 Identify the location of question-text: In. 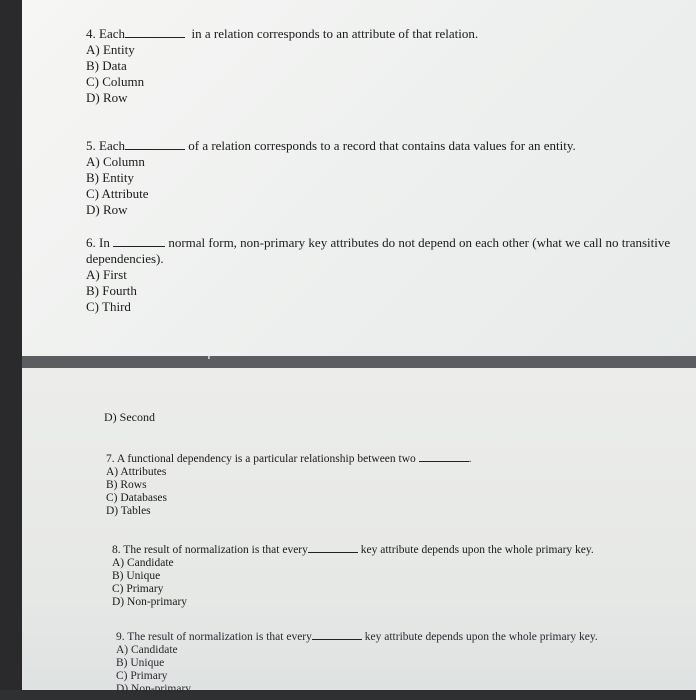
(104, 242).